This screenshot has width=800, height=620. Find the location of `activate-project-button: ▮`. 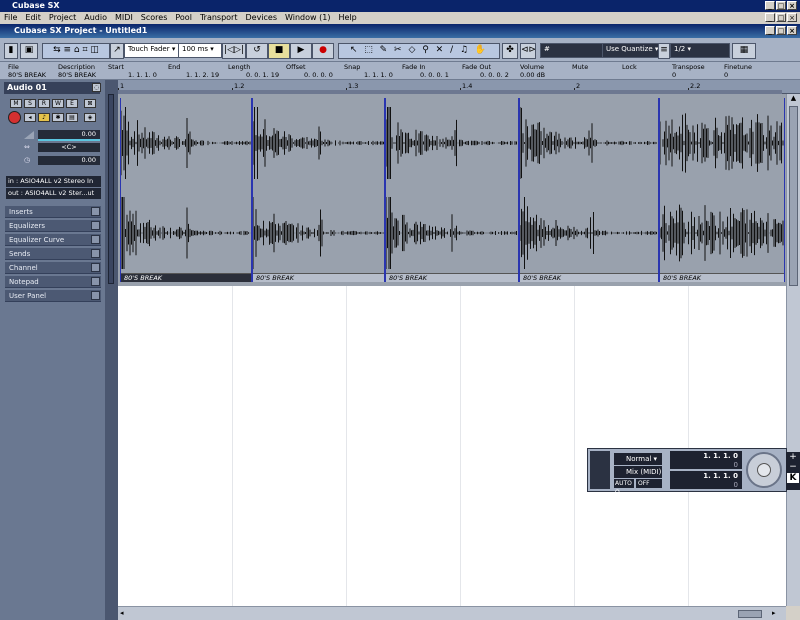

activate-project-button: ▮ is located at coordinates (11, 51).